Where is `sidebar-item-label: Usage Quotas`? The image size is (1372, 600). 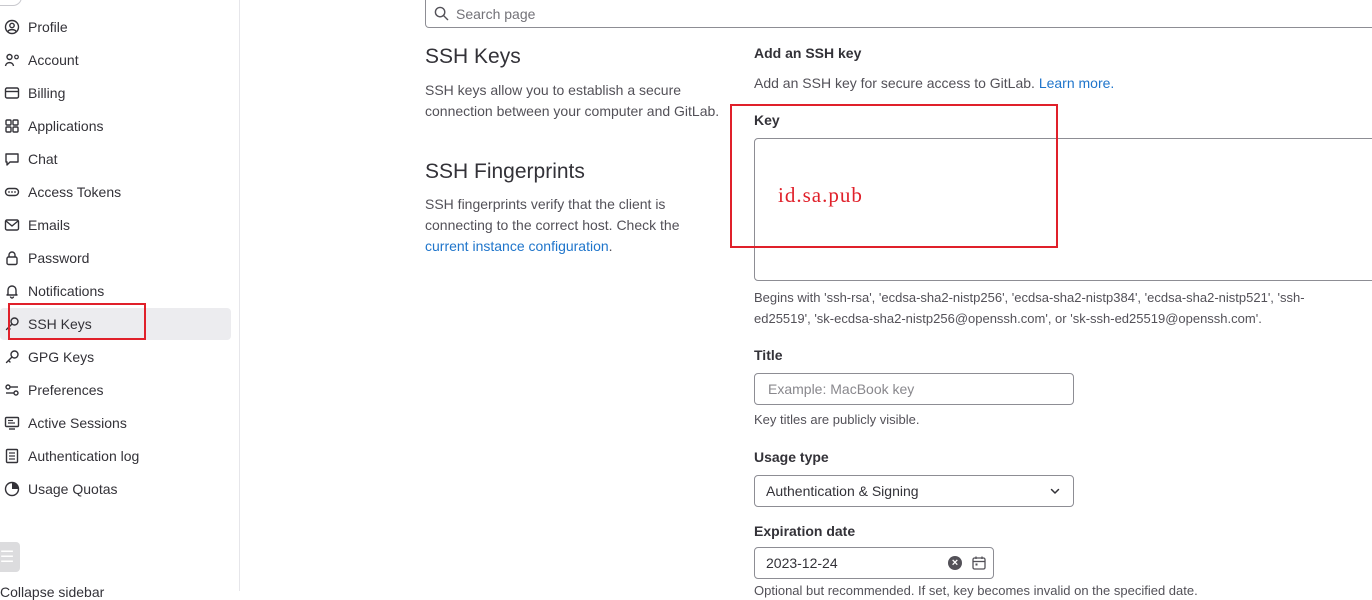 sidebar-item-label: Usage Quotas is located at coordinates (73, 489).